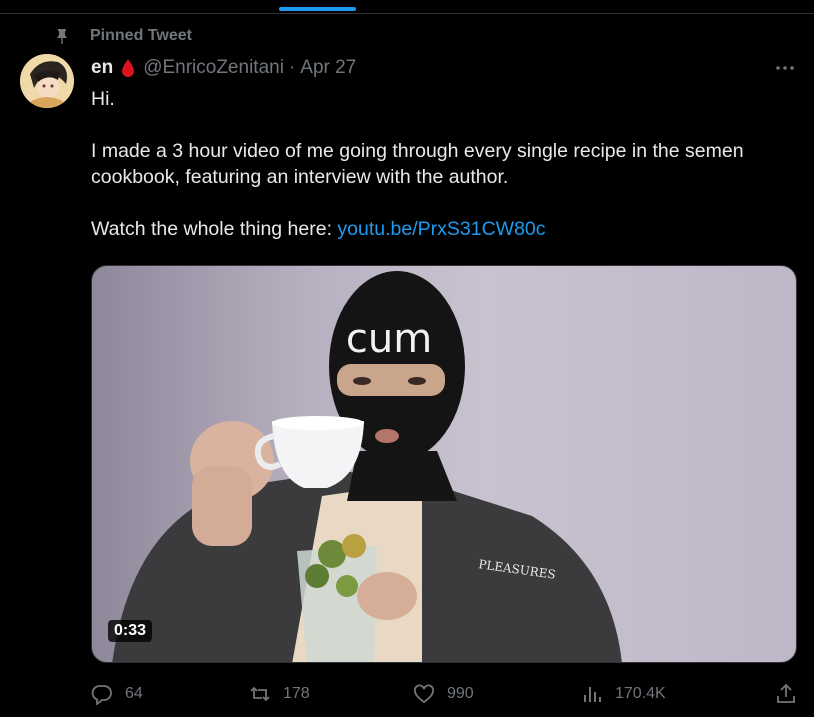 Image resolution: width=814 pixels, height=717 pixels. What do you see at coordinates (389, 339) in the screenshot?
I see `mask-text: cum` at bounding box center [389, 339].